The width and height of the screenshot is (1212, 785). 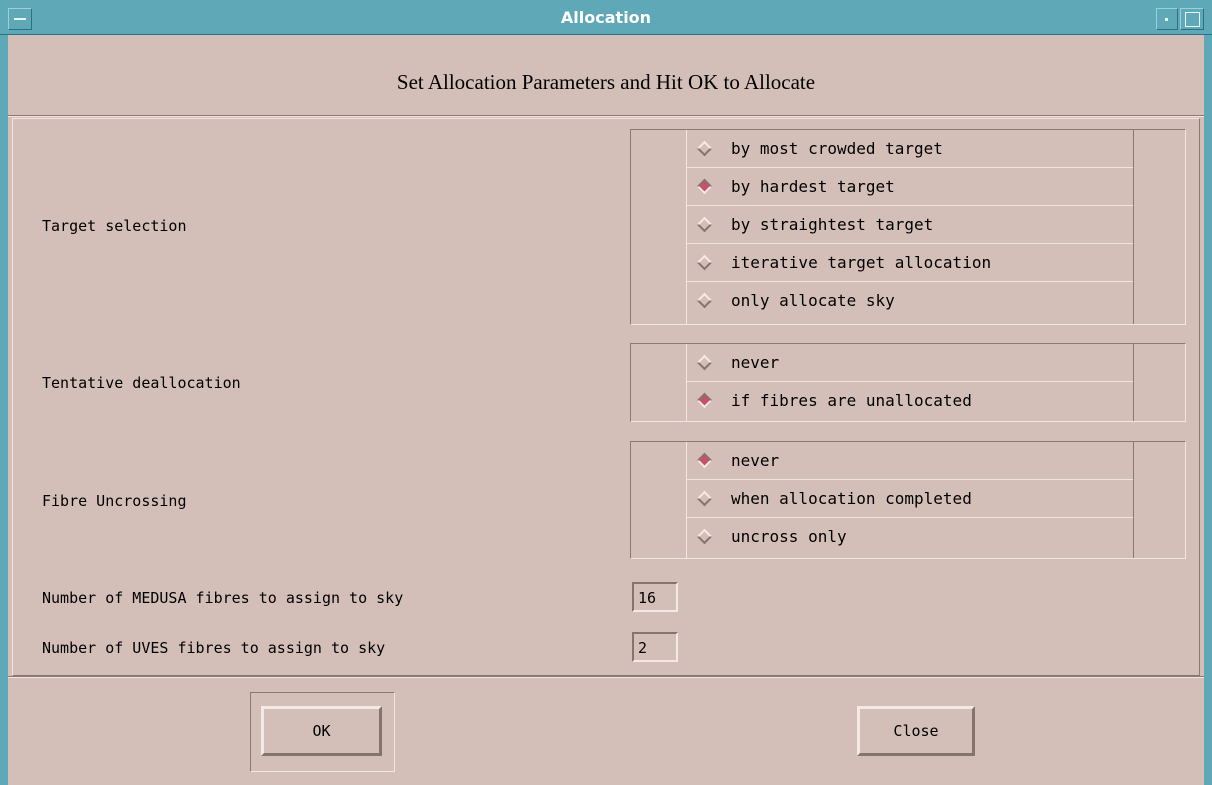 What do you see at coordinates (910, 301) in the screenshot?
I see `target-selection-option: only allocate sky` at bounding box center [910, 301].